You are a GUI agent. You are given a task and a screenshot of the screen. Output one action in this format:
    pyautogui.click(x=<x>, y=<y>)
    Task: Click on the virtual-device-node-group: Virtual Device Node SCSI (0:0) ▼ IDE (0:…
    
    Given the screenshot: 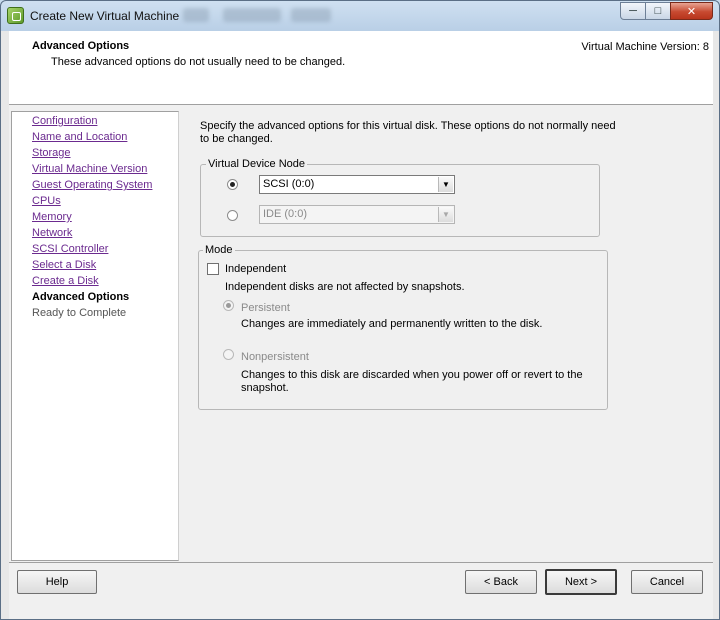 What is the action you would take?
    pyautogui.click(x=400, y=197)
    